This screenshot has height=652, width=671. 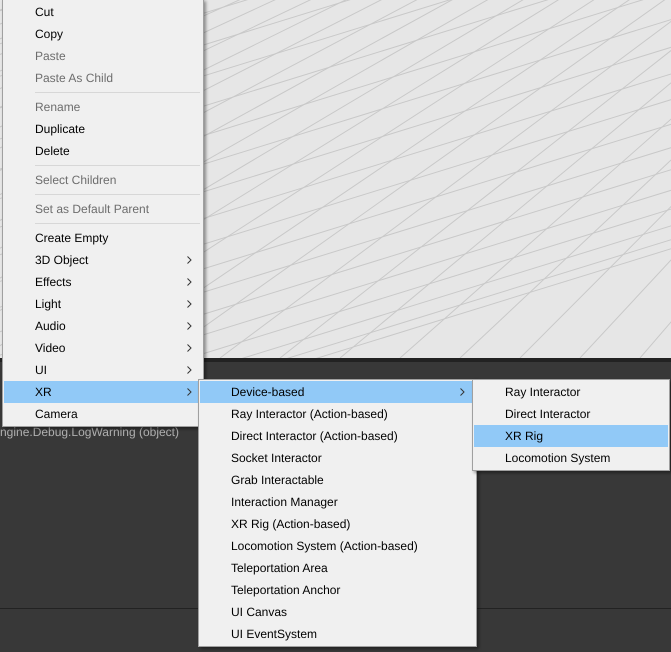 What do you see at coordinates (337, 524) in the screenshot?
I see `menu-item: XR Rig (Action-based)` at bounding box center [337, 524].